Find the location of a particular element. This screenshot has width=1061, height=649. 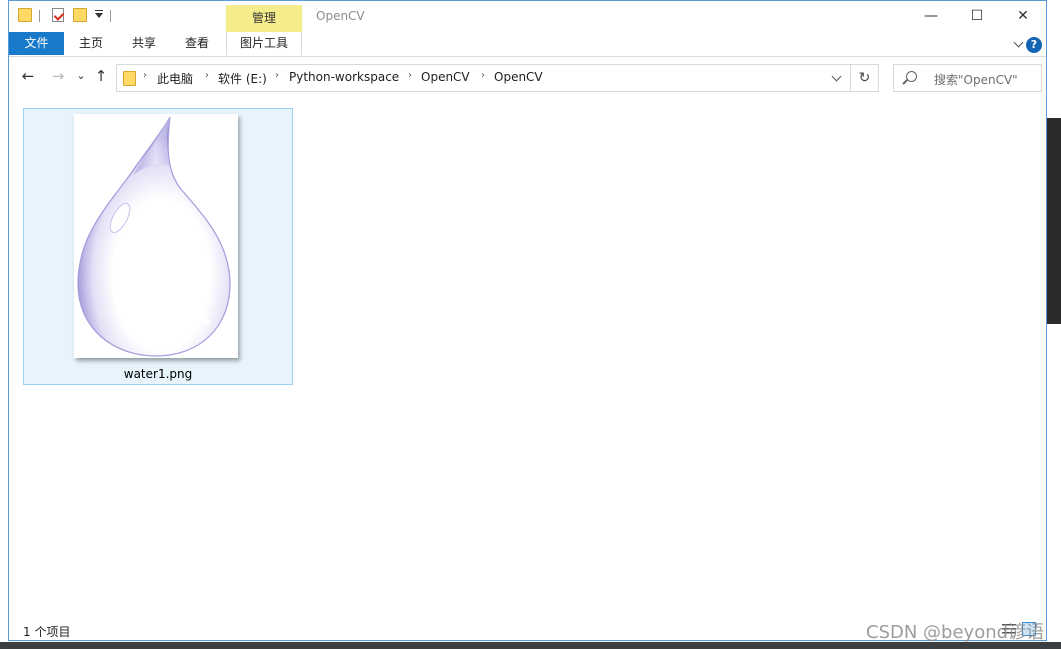

manage-contextual-tab: 管理 is located at coordinates (264, 18).